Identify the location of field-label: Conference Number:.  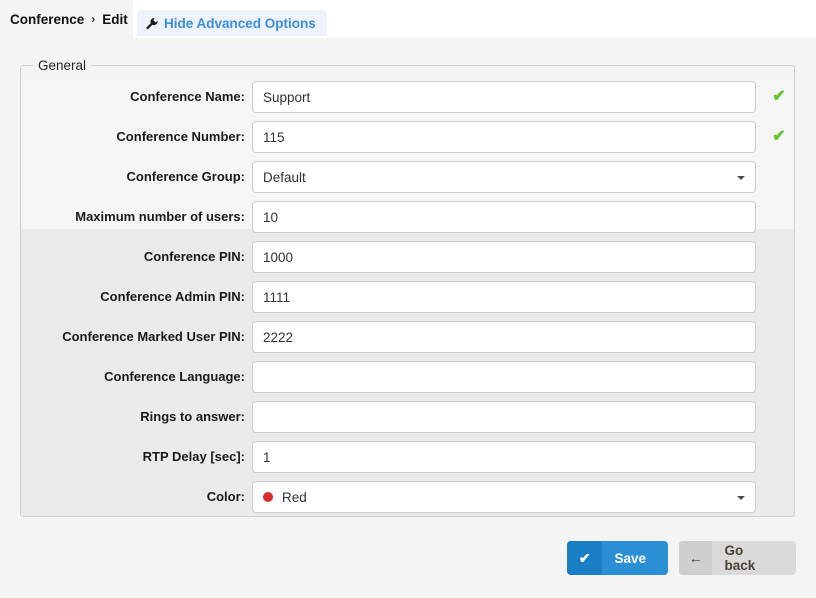
(180, 136).